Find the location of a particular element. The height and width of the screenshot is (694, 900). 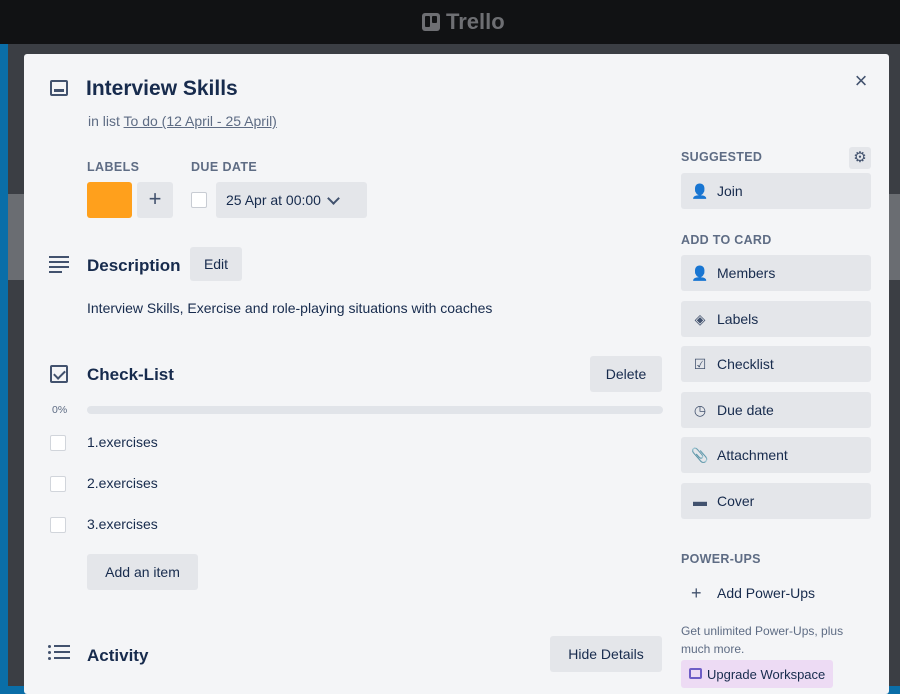

due-date-sidebar-button: ◷ Due date is located at coordinates (776, 410).